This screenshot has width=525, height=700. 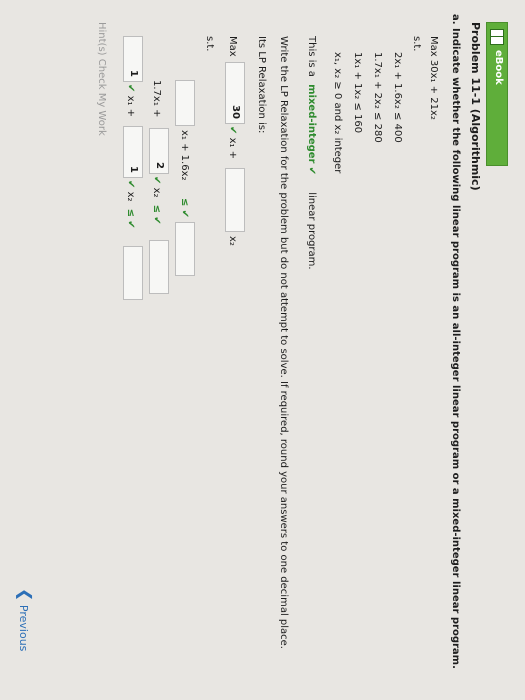 What do you see at coordinates (159, 165) in the screenshot?
I see `row2-coef-value: 2` at bounding box center [159, 165].